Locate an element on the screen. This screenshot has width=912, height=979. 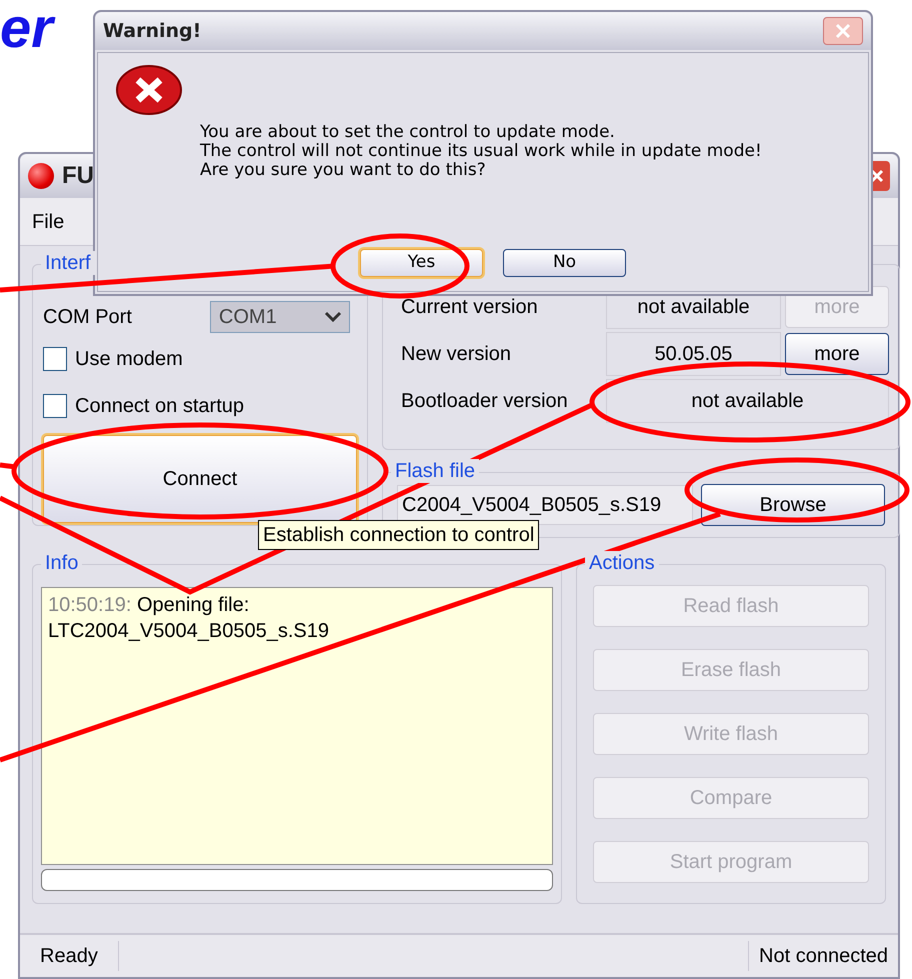
connect-button: Connect is located at coordinates (200, 479).